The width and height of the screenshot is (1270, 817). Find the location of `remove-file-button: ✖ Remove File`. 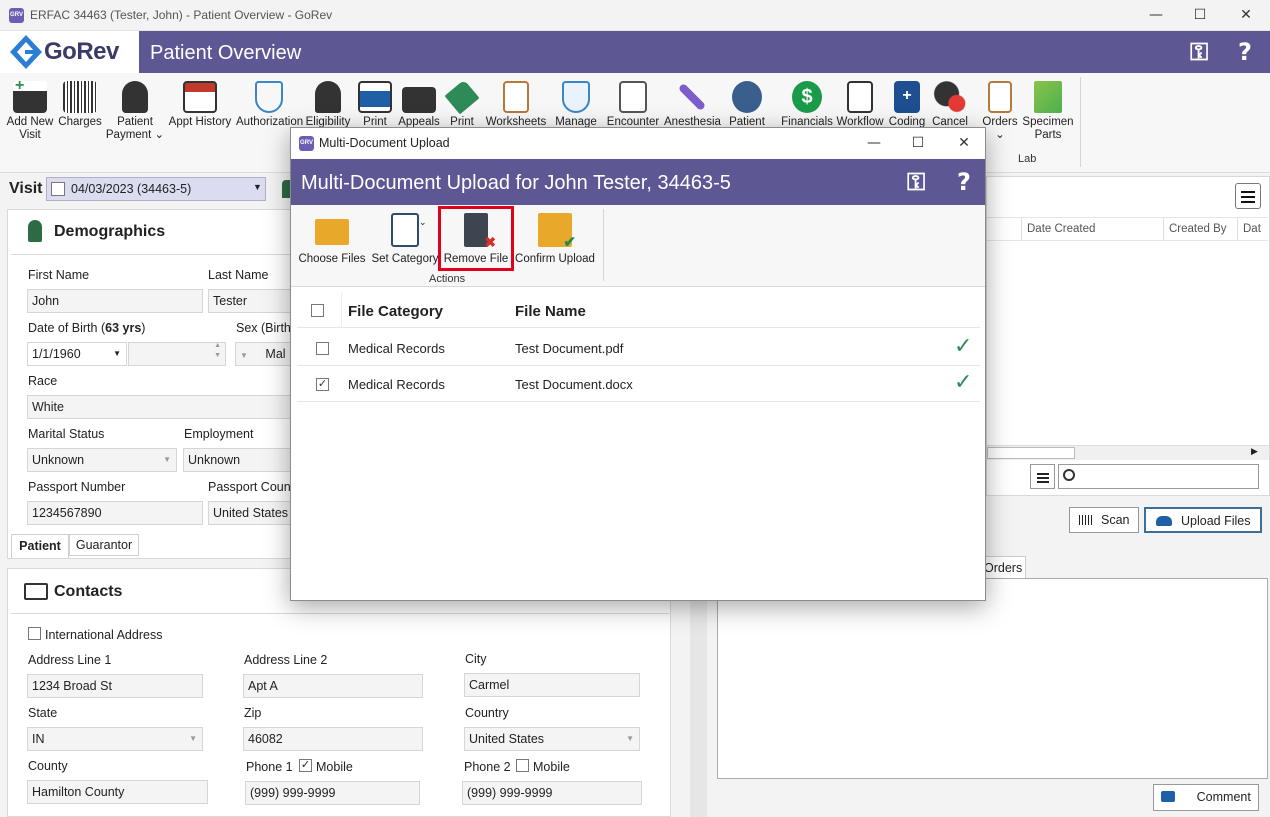

remove-file-button: ✖ Remove File is located at coordinates (476, 239).